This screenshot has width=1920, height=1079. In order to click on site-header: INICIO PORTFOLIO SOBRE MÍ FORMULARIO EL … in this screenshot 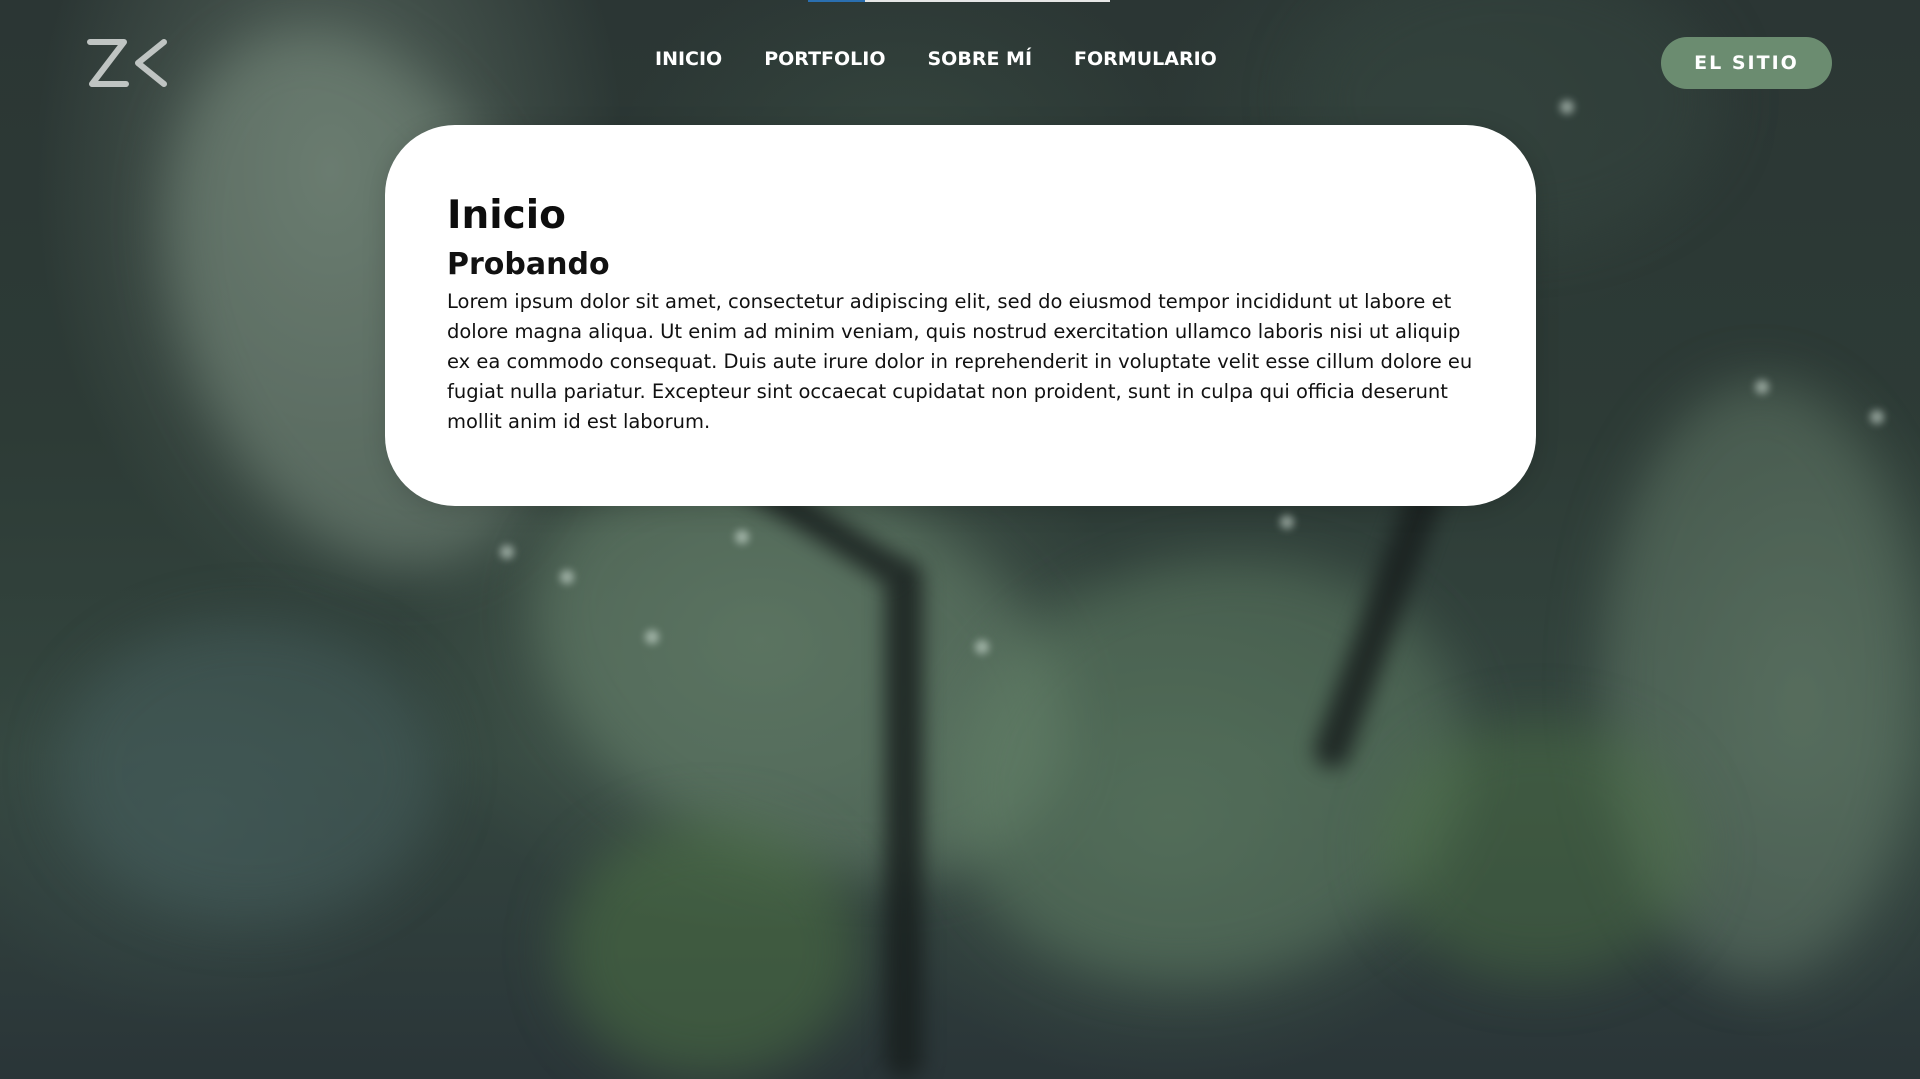, I will do `click(960, 62)`.